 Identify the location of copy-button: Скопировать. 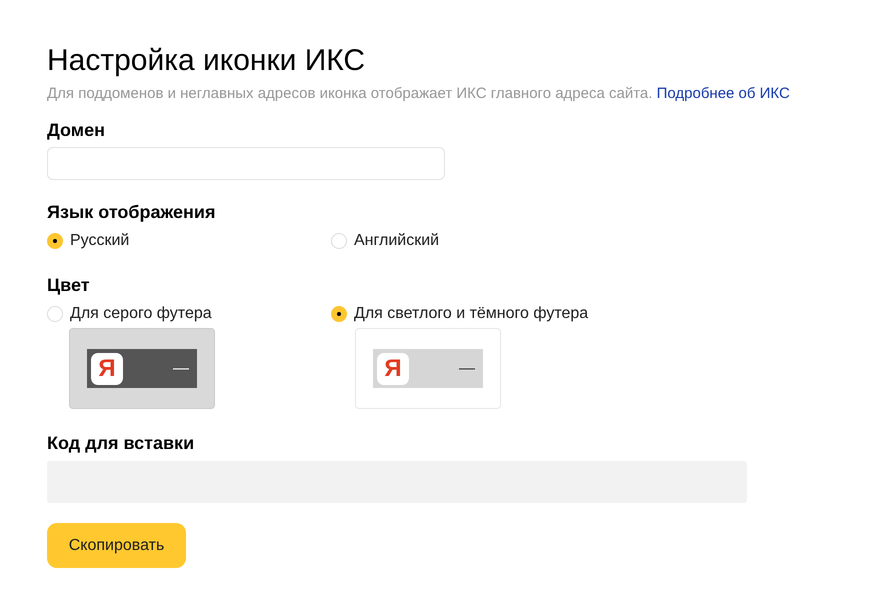
(116, 545).